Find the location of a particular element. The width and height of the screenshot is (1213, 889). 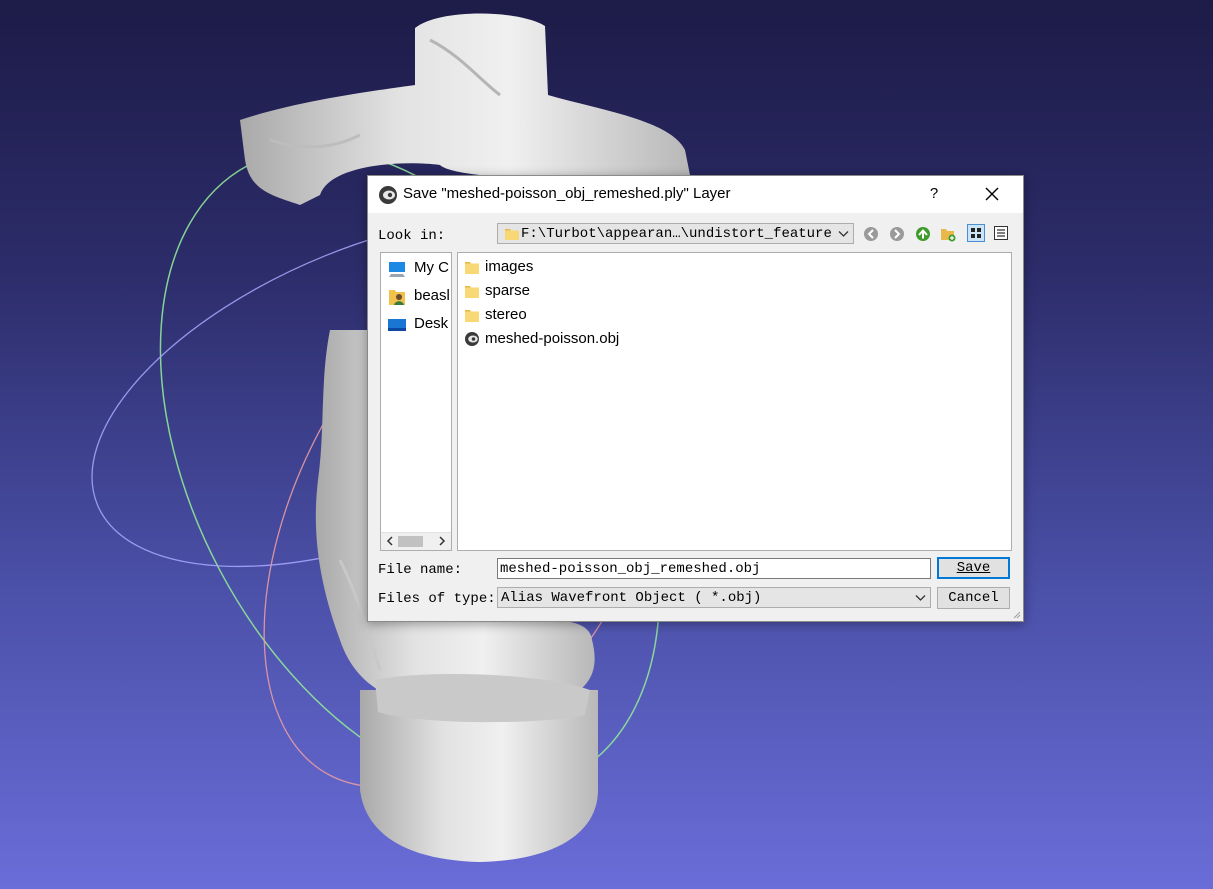

scroll-right-icon is located at coordinates (442, 541).